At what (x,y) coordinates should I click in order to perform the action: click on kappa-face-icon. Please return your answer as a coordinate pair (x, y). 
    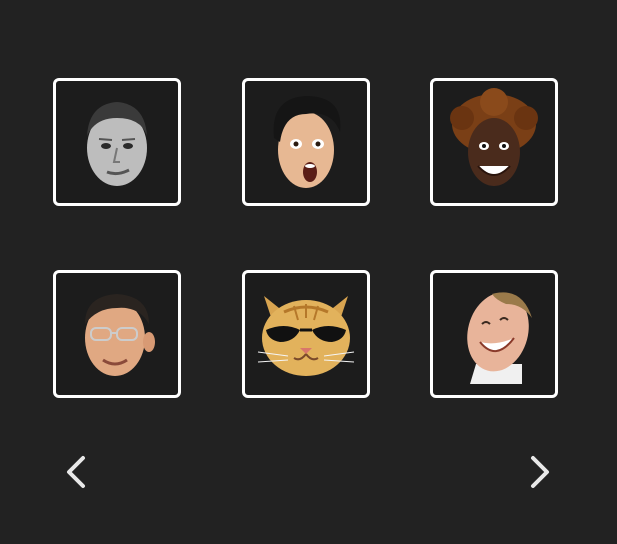
    Looking at the image, I should click on (117, 144).